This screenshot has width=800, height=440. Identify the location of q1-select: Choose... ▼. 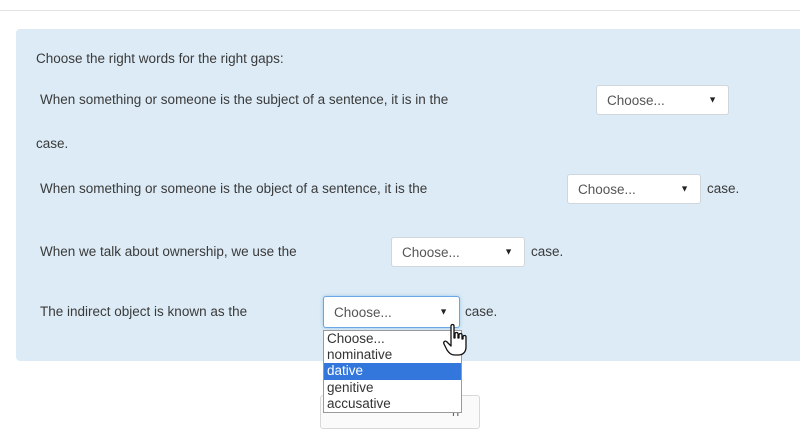
(662, 100).